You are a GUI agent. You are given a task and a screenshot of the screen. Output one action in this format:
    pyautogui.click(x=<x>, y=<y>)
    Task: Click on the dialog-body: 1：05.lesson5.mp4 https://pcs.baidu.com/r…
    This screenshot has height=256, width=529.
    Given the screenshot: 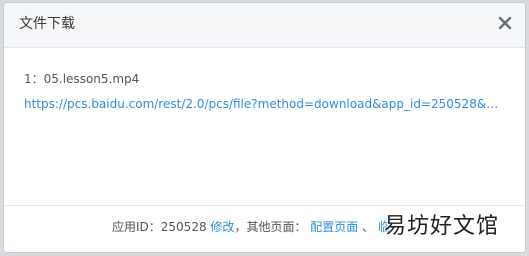 What is the action you would take?
    pyautogui.click(x=264, y=91)
    